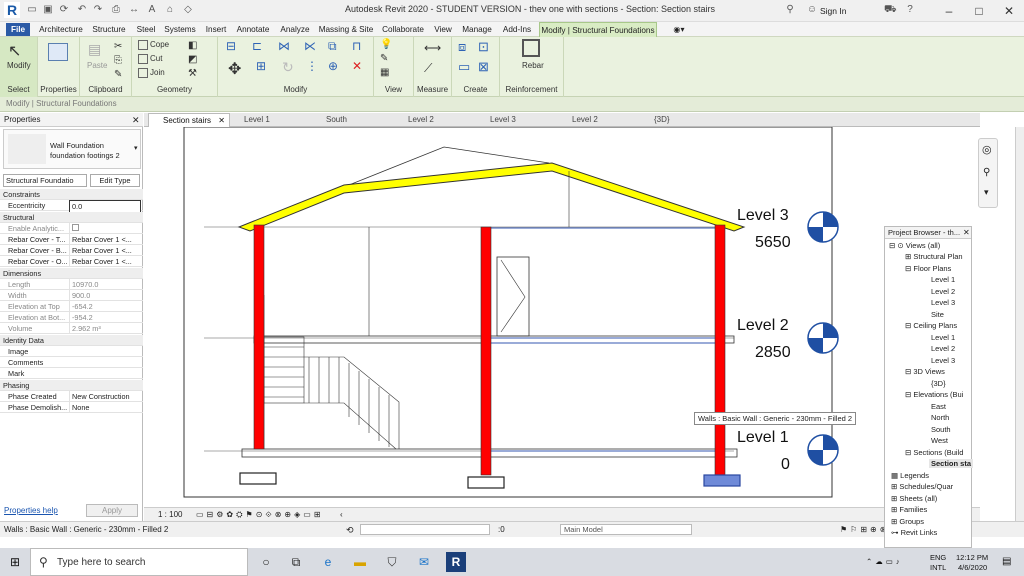 The image size is (1024, 576). I want to click on paste-icon: ▤, so click(94, 49).